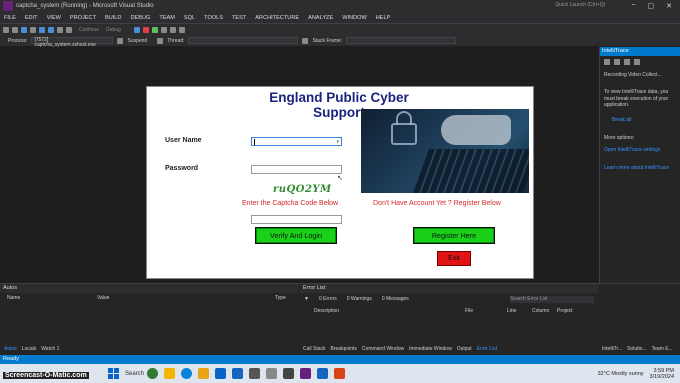 The width and height of the screenshot is (680, 383). I want to click on menu-test: TEST, so click(239, 18).